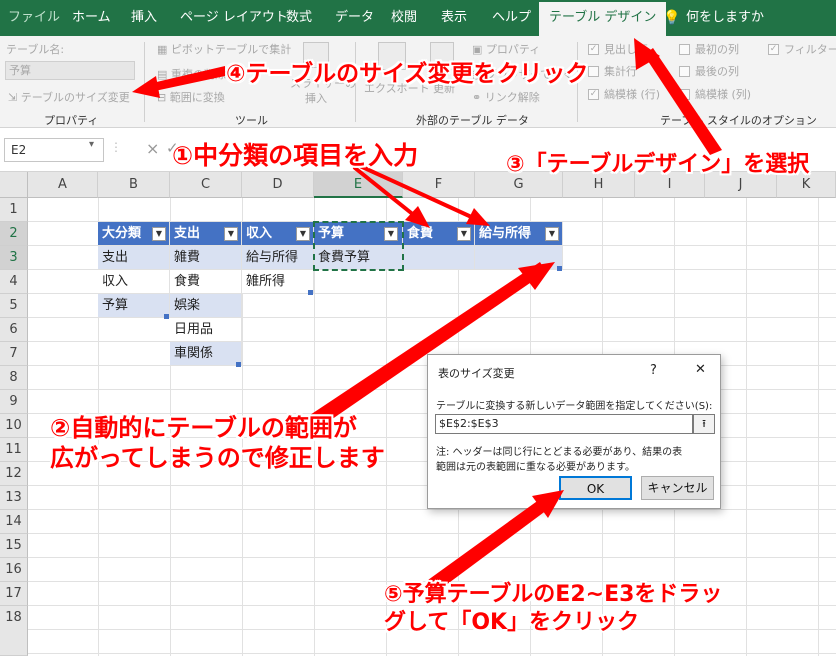  I want to click on annotation-step5-line1: ⑤予算テーブルのE2~E3をドラッ, so click(553, 594).